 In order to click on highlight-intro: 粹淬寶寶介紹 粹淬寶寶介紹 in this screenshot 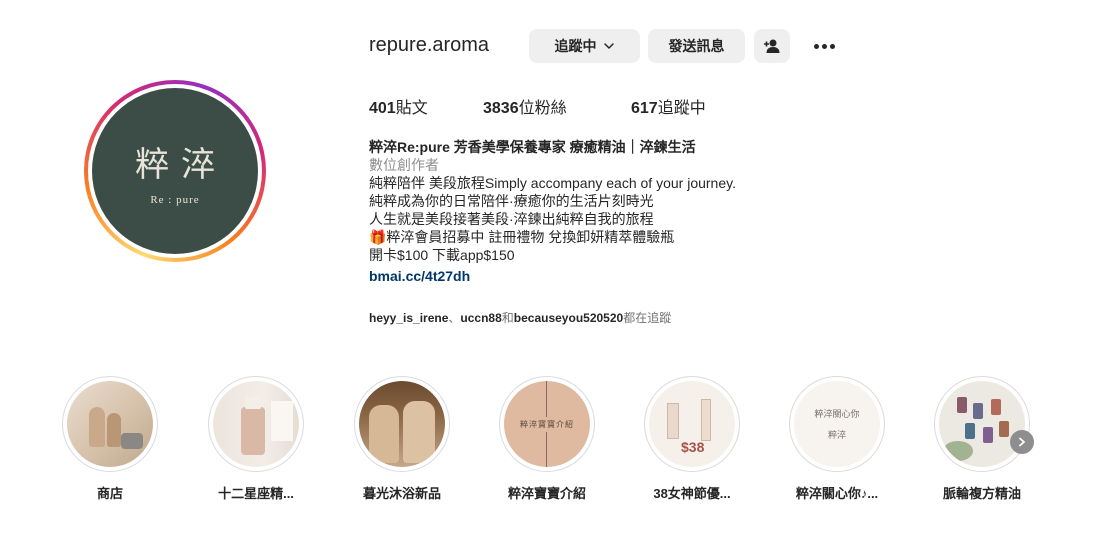, I will do `click(547, 439)`.